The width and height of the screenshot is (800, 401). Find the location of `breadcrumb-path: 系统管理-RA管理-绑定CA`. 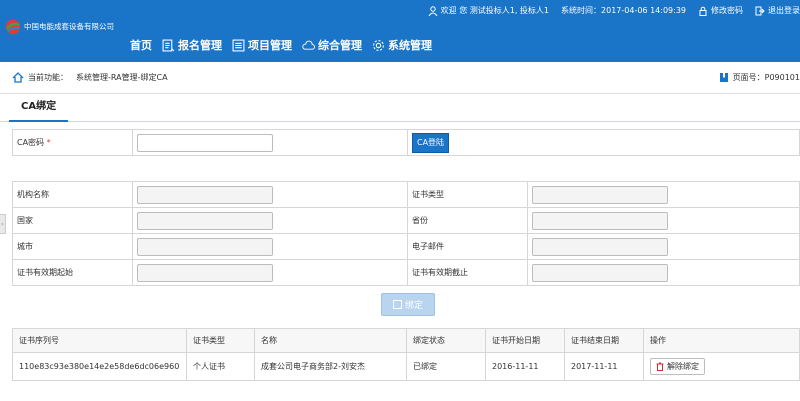

breadcrumb-path: 系统管理-RA管理-绑定CA is located at coordinates (122, 77).